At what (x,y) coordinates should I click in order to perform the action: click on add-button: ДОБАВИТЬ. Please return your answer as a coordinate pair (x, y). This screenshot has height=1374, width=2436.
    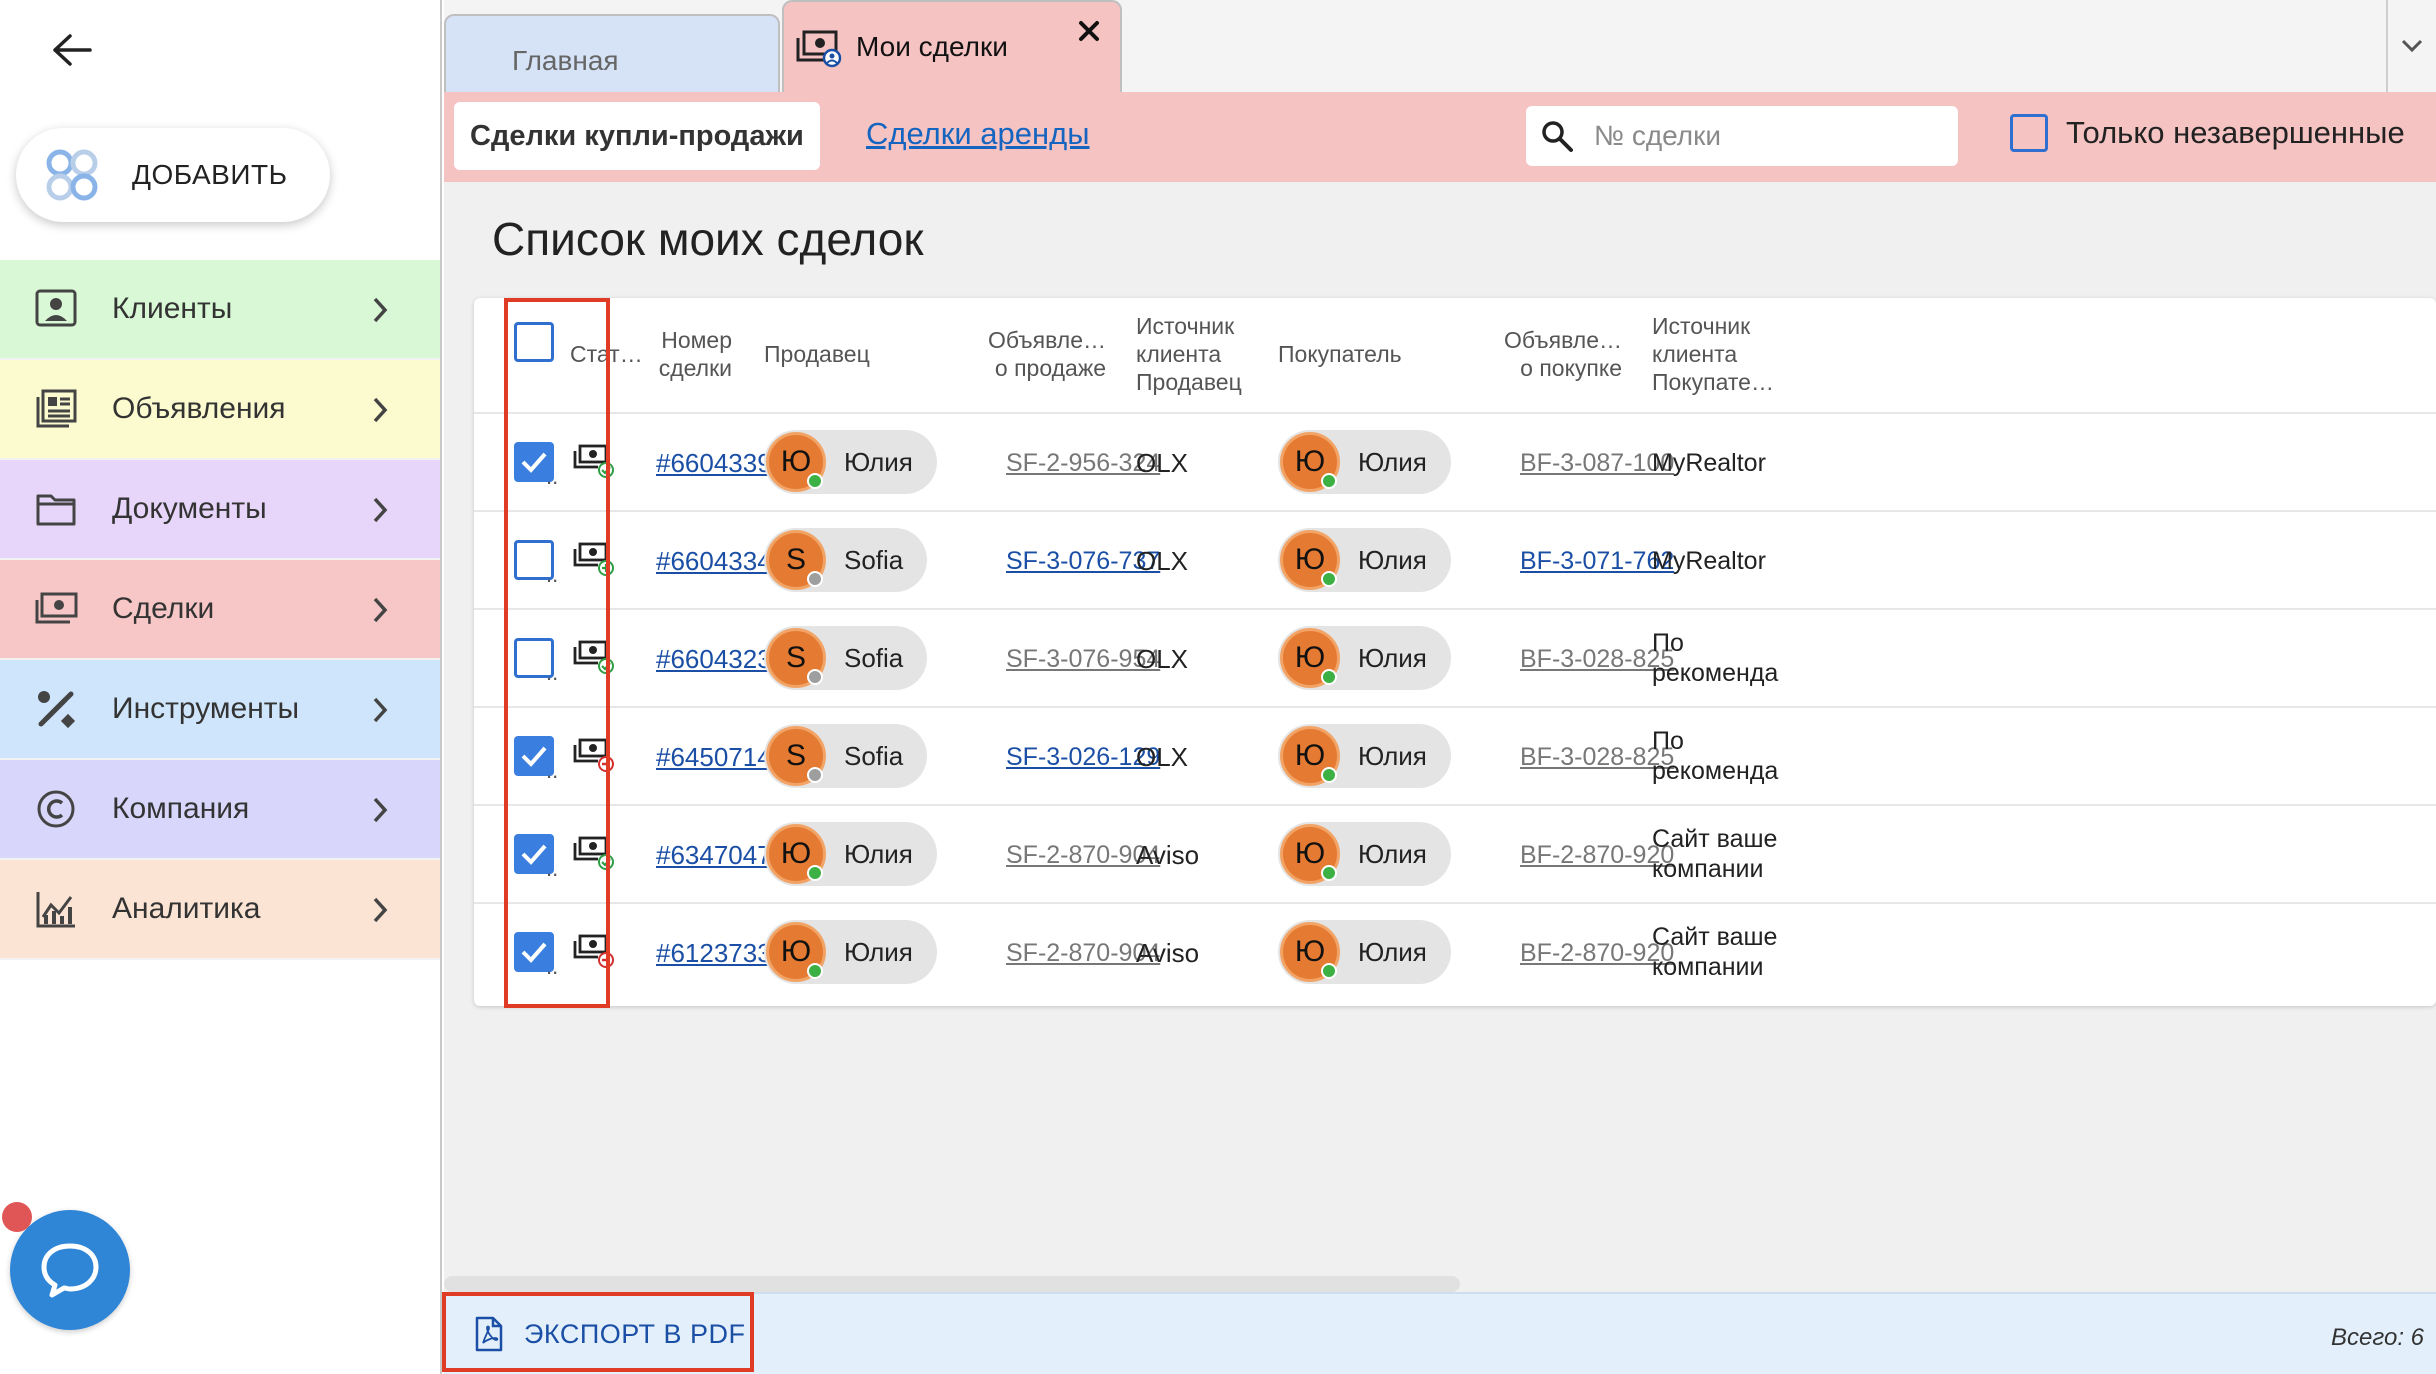
    Looking at the image, I should click on (173, 175).